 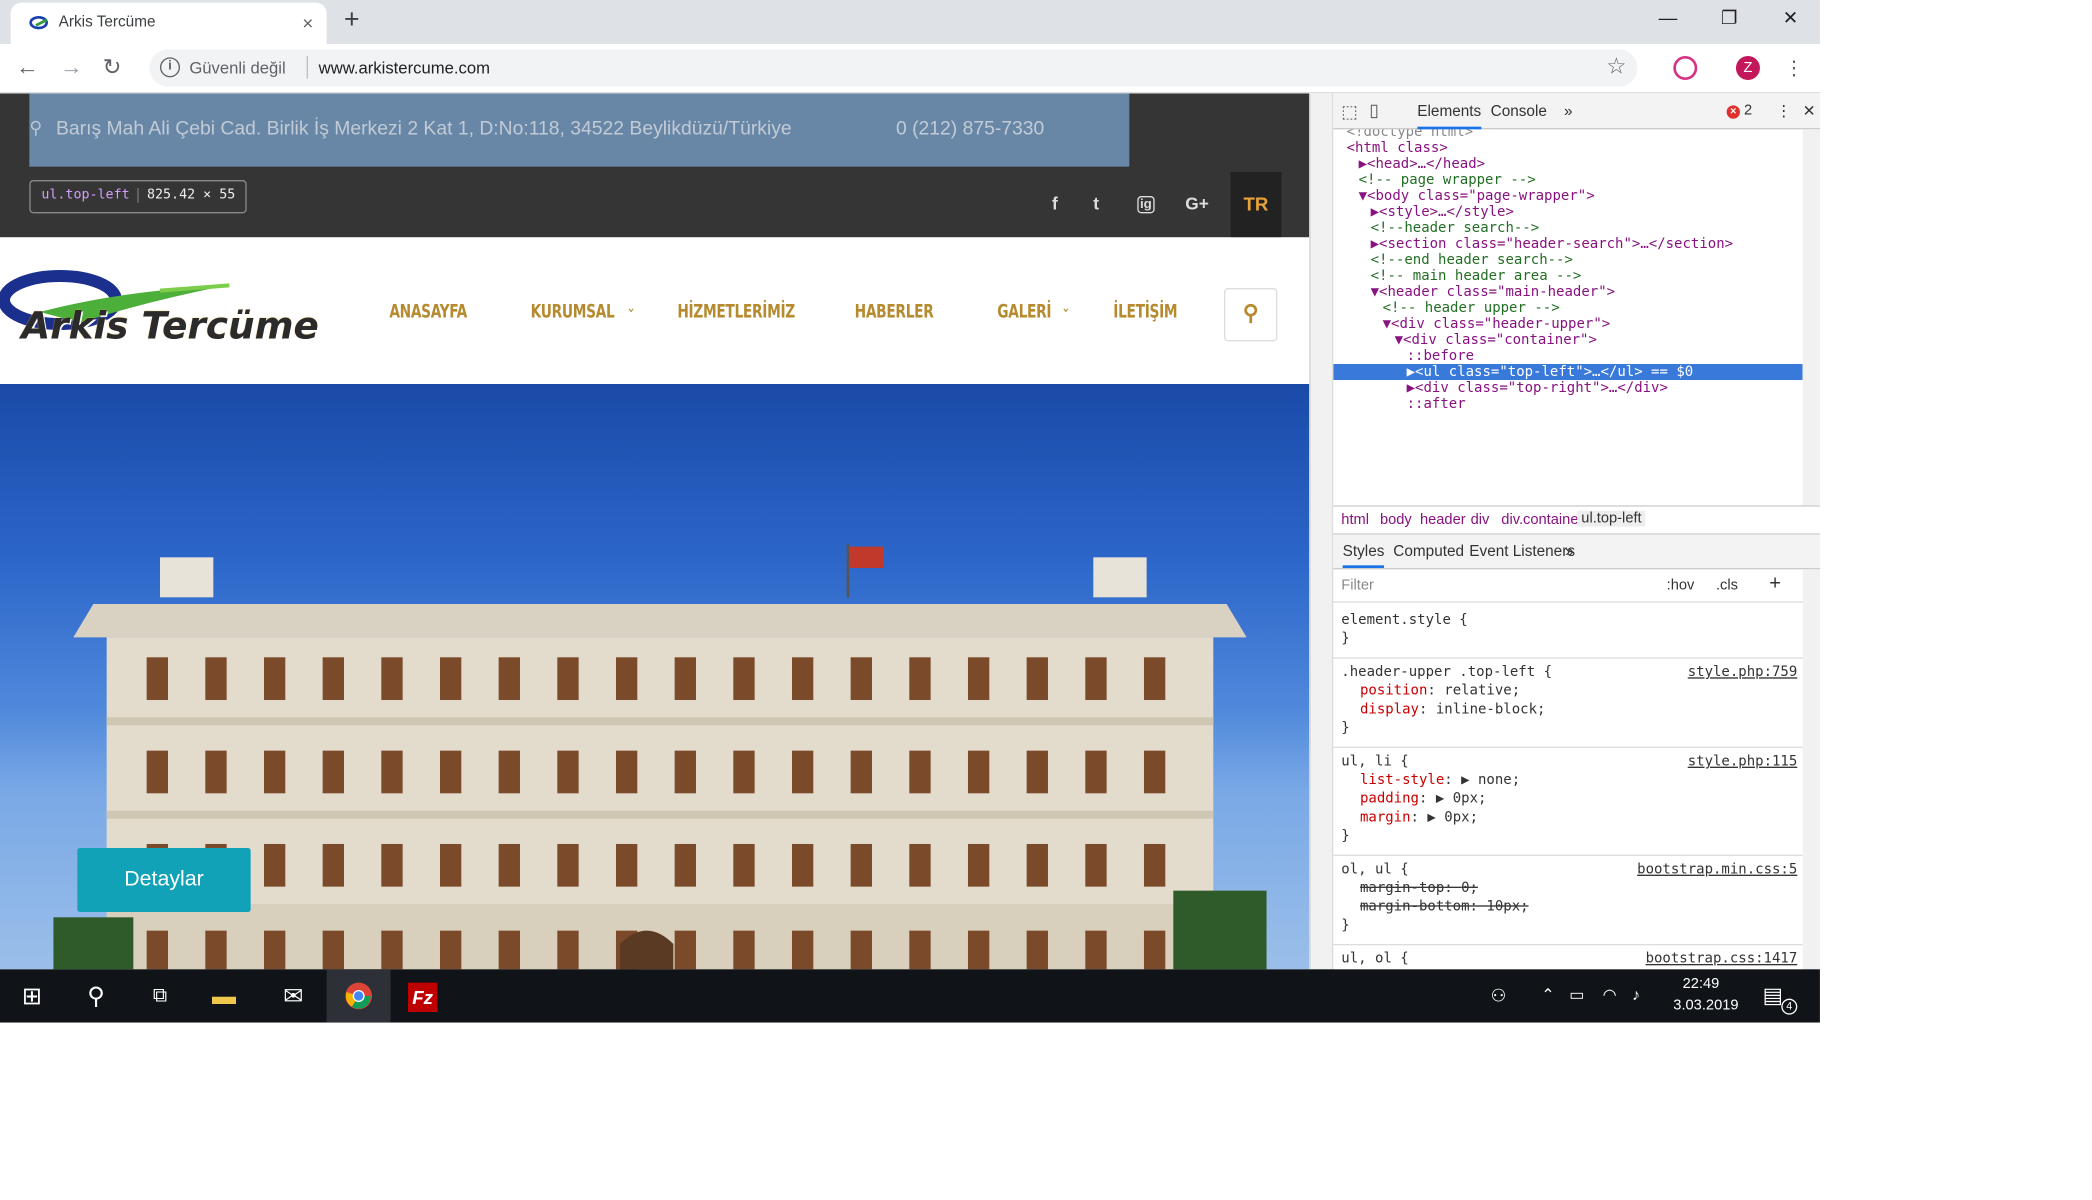 I want to click on tab-close-icon: ×, so click(x=307, y=22).